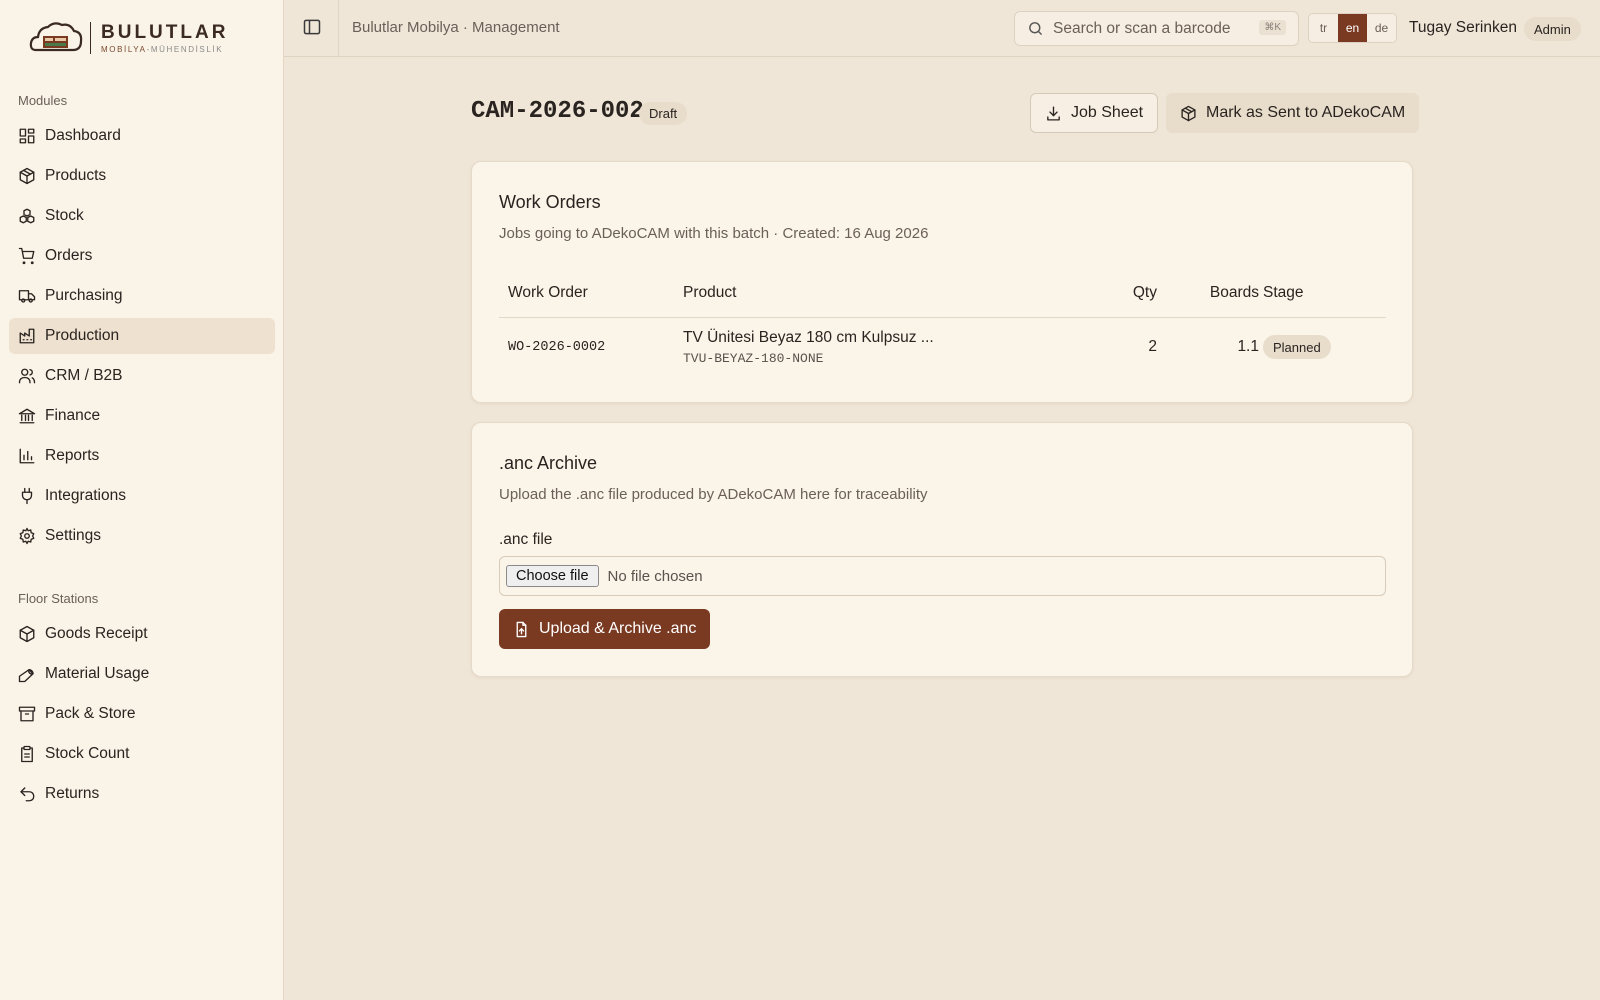 This screenshot has width=1600, height=1000. What do you see at coordinates (1306, 112) in the screenshot?
I see `mark-sent-label: Mark as Sent to ADekoCAM` at bounding box center [1306, 112].